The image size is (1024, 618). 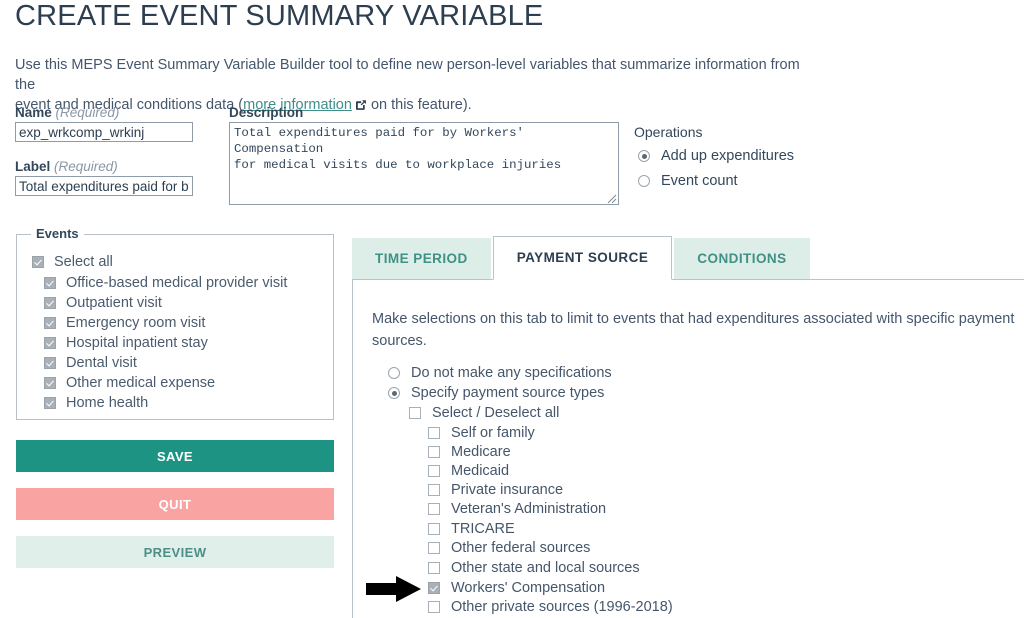 What do you see at coordinates (83, 262) in the screenshot?
I see `events-select-all-label: Select all` at bounding box center [83, 262].